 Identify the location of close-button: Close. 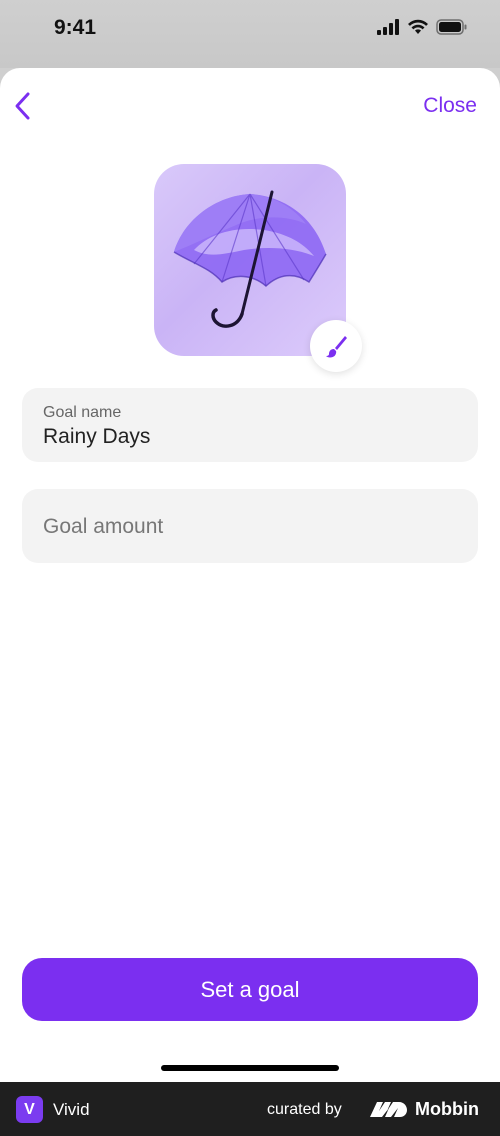
(450, 106).